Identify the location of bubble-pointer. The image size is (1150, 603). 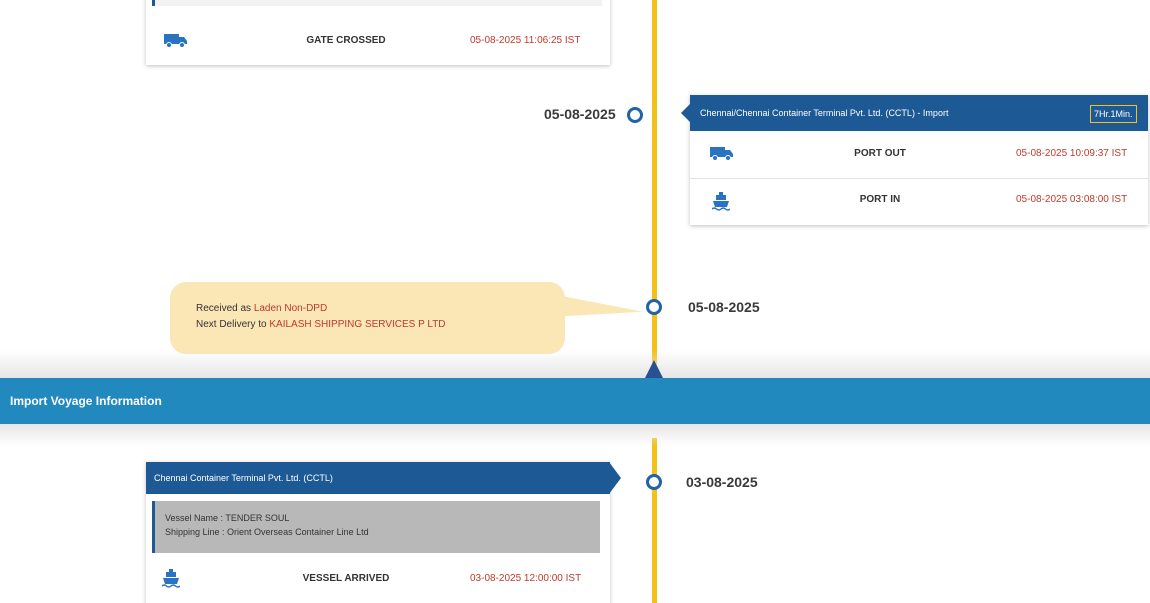
(603, 309).